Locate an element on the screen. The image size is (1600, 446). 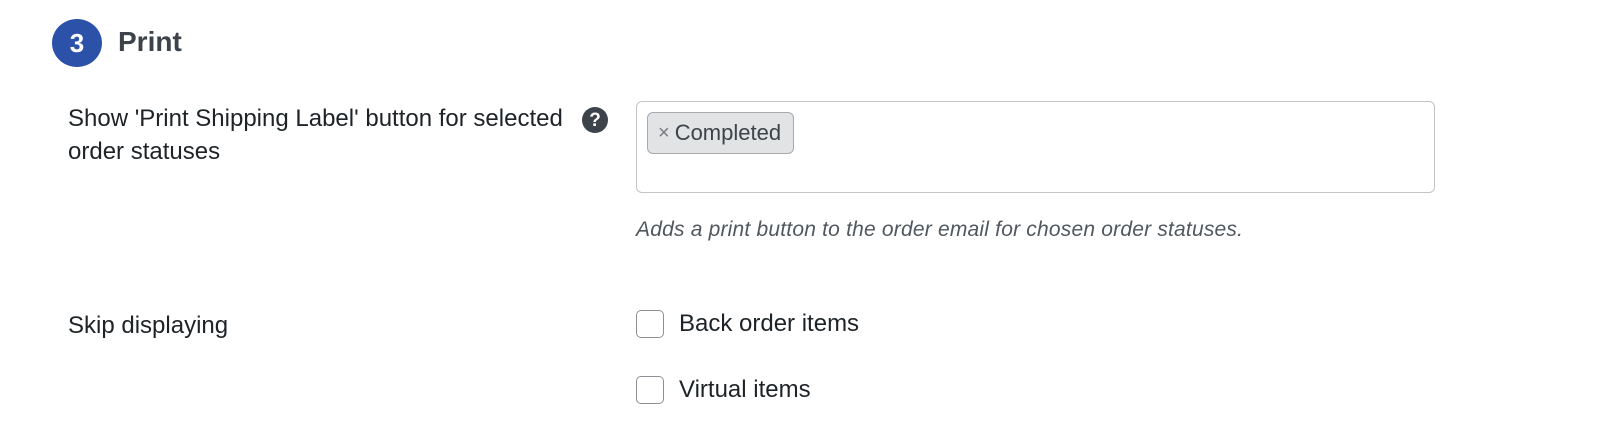
order-status-multiselect: × Completed is located at coordinates (1035, 147).